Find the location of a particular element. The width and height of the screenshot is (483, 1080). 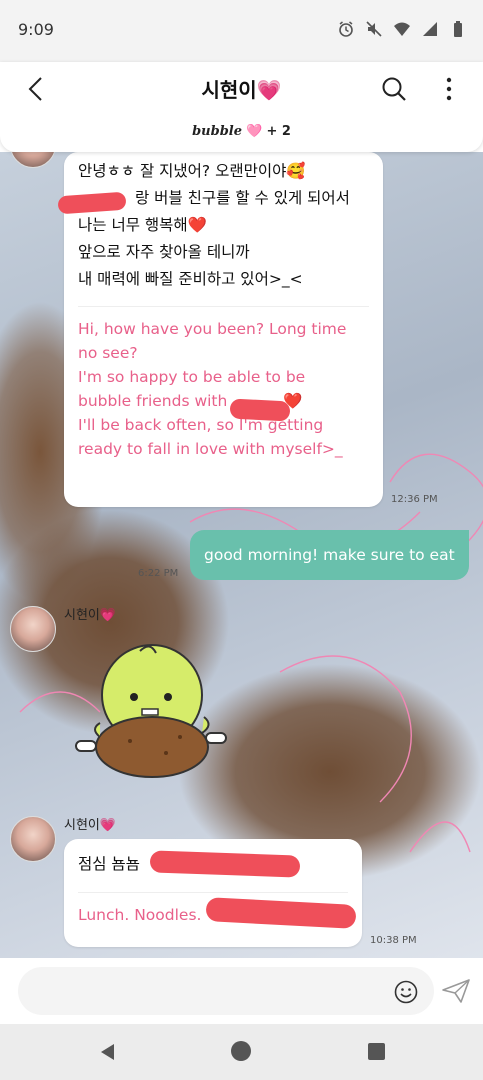

signal-icon is located at coordinates (430, 29).